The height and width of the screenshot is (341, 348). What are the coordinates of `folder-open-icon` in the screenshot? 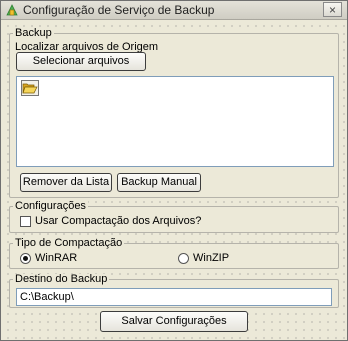 It's located at (30, 88).